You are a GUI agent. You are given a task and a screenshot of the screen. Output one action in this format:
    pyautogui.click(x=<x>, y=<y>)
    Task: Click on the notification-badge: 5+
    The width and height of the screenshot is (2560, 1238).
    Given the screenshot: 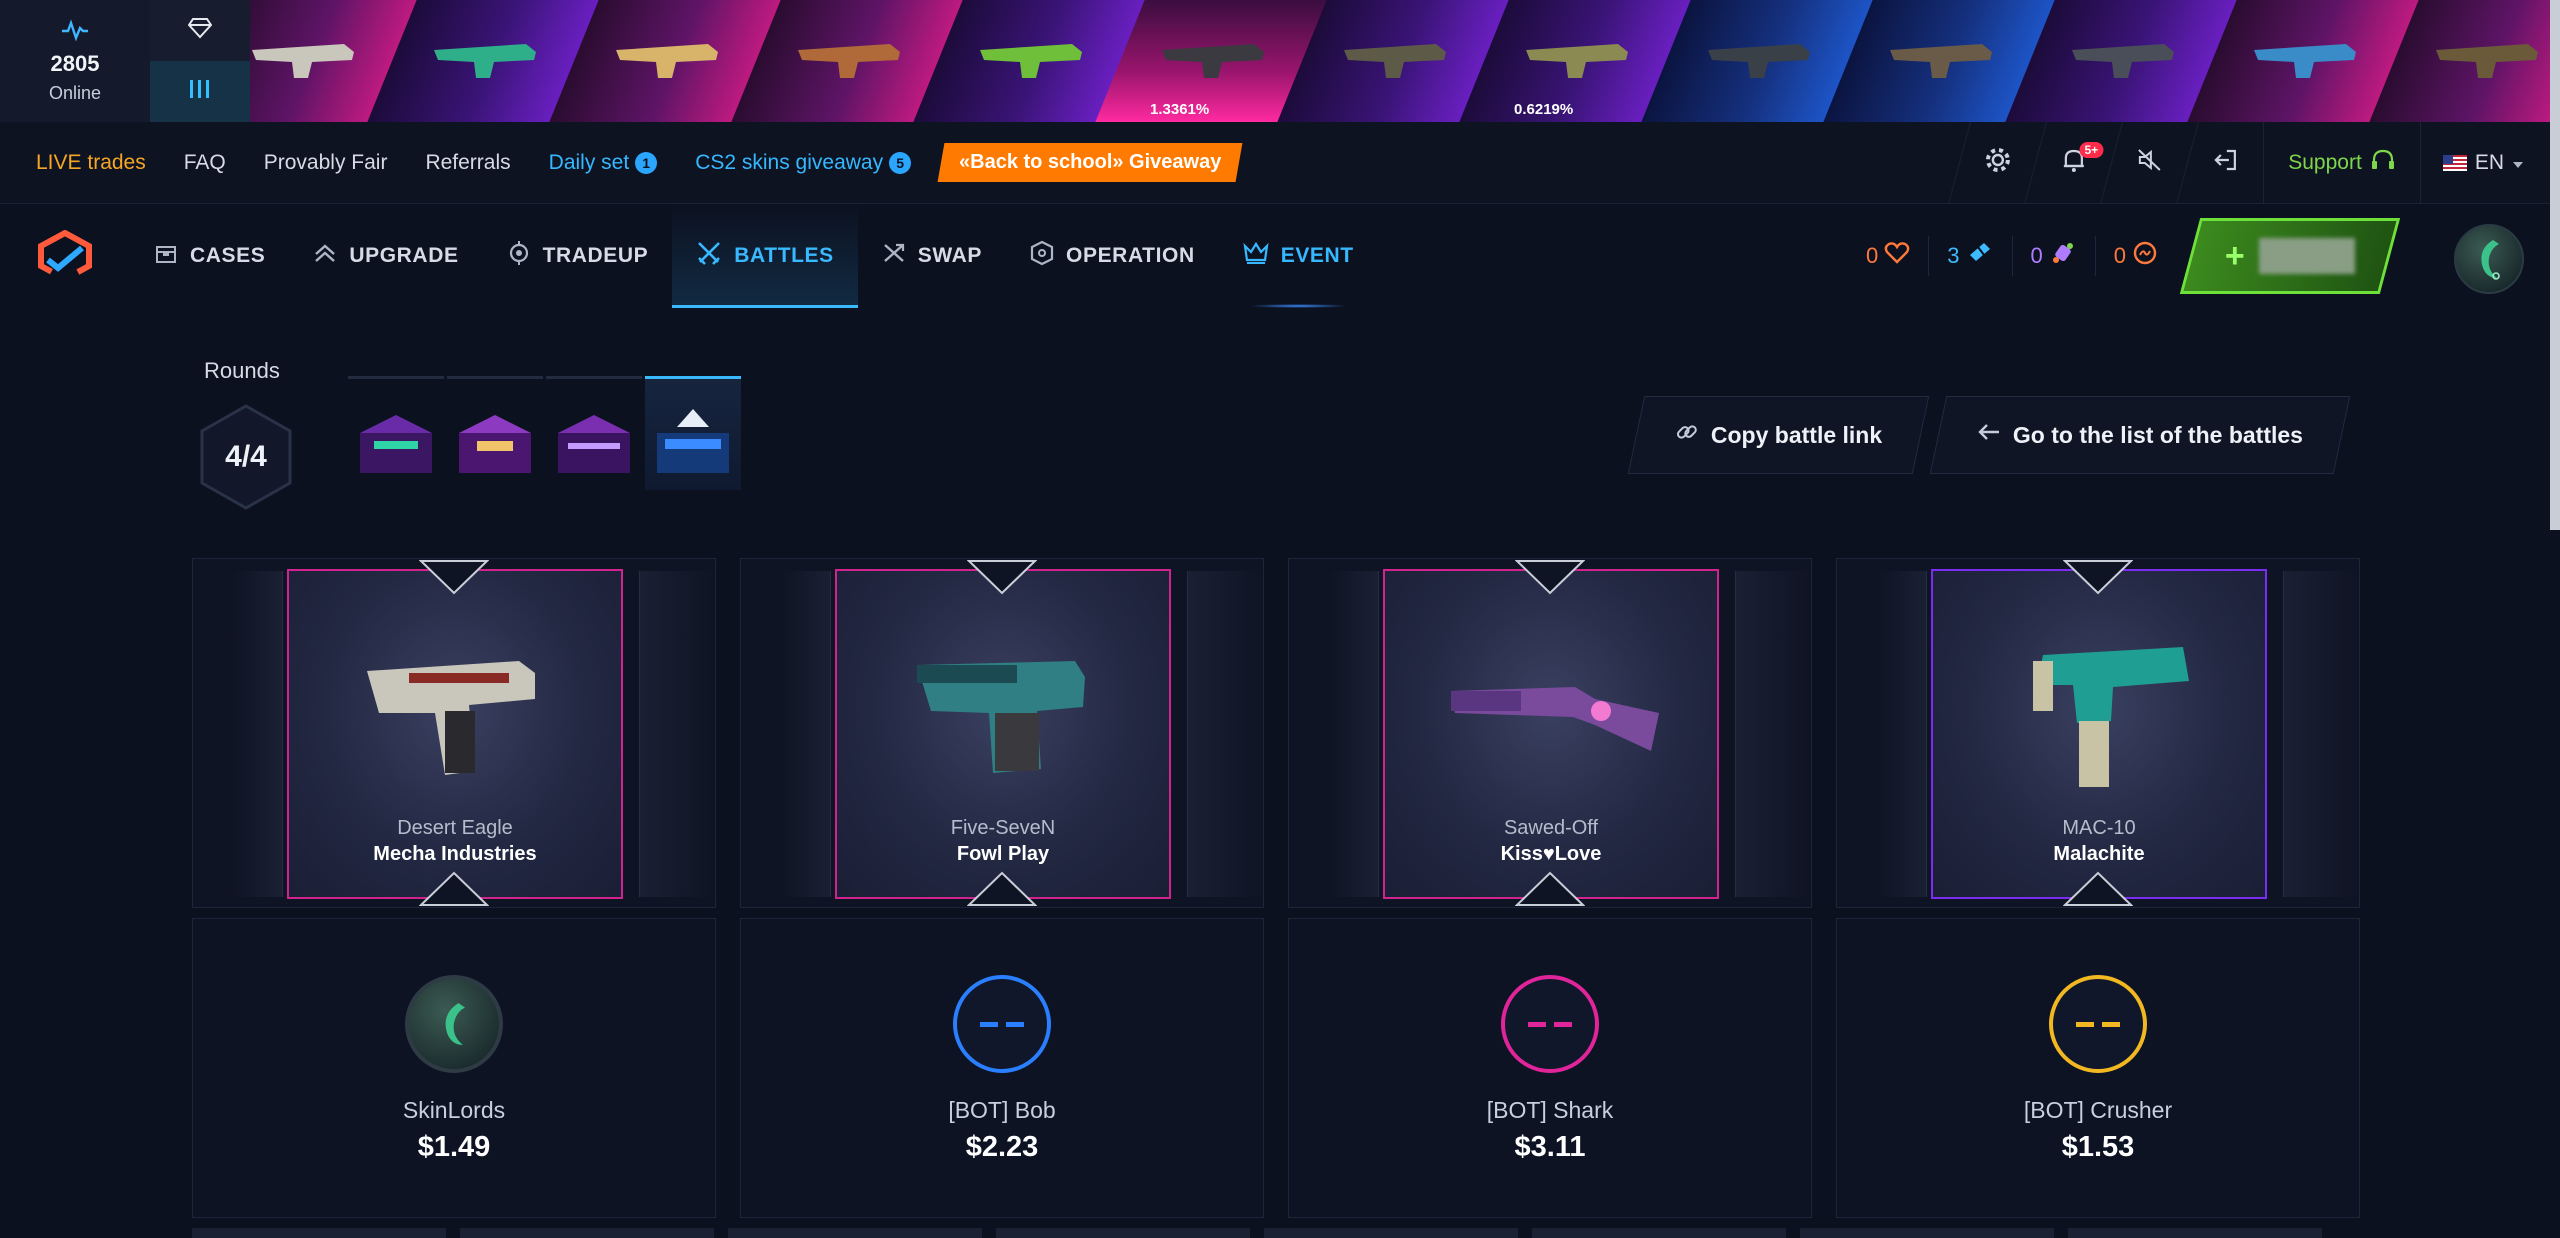 What is the action you would take?
    pyautogui.click(x=2091, y=150)
    